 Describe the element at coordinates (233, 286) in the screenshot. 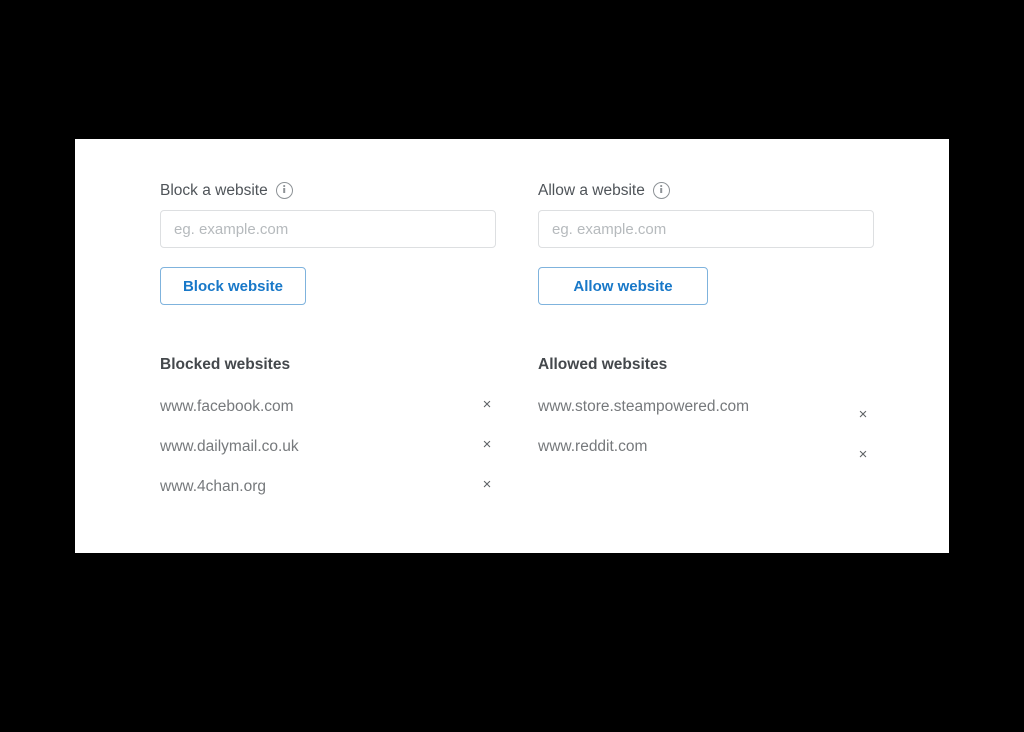

I see `block-website-button: Block website` at that location.